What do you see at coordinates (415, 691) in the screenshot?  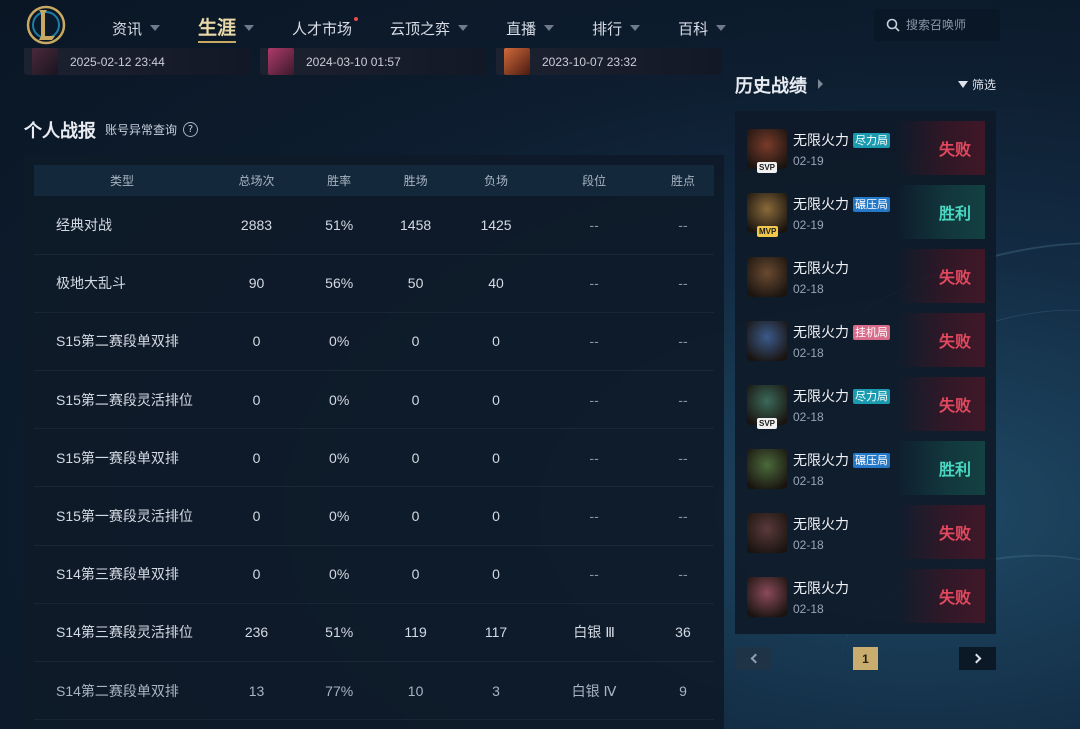 I see `table-cell: 10` at bounding box center [415, 691].